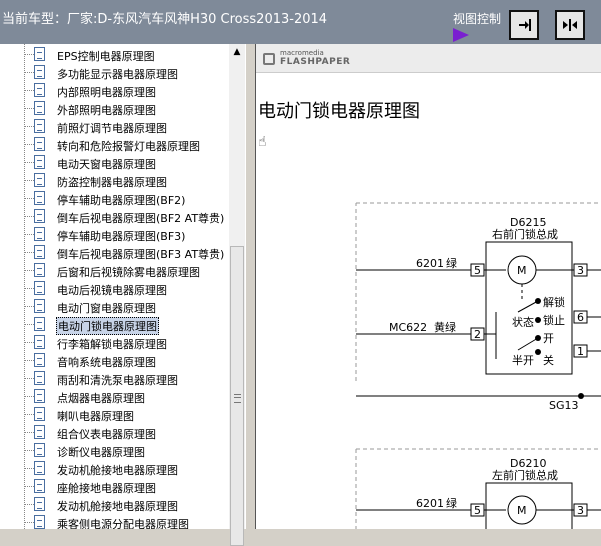 This screenshot has width=601, height=546. Describe the element at coordinates (117, 380) in the screenshot. I see `tree-item-label: 雨刮和清洗泵电器原理图` at that location.